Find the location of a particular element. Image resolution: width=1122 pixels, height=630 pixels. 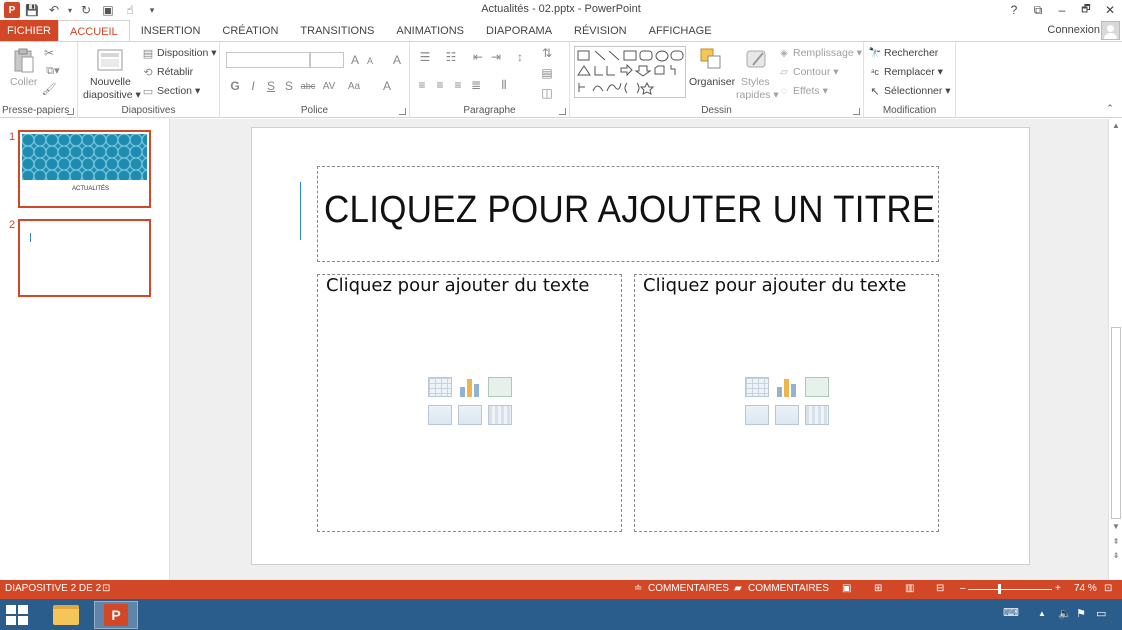

shape-outline-button: Contour ▾ is located at coordinates (816, 72).